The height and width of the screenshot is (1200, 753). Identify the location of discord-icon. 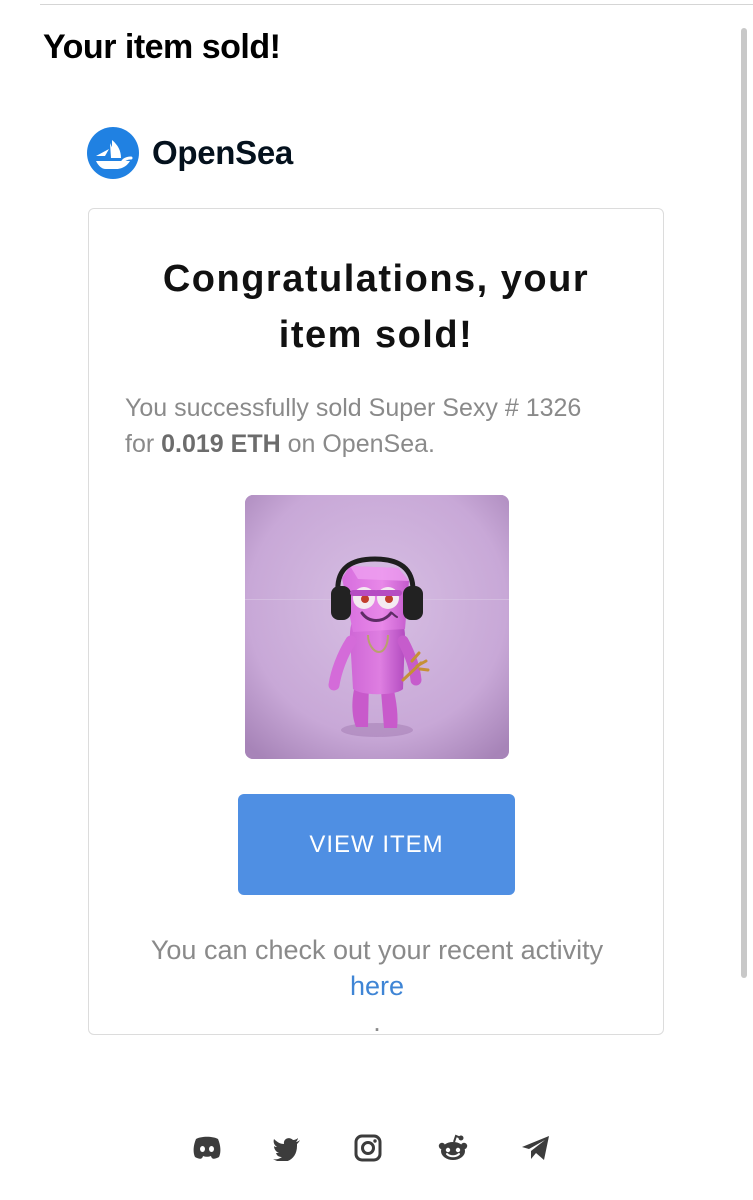
(207, 1148).